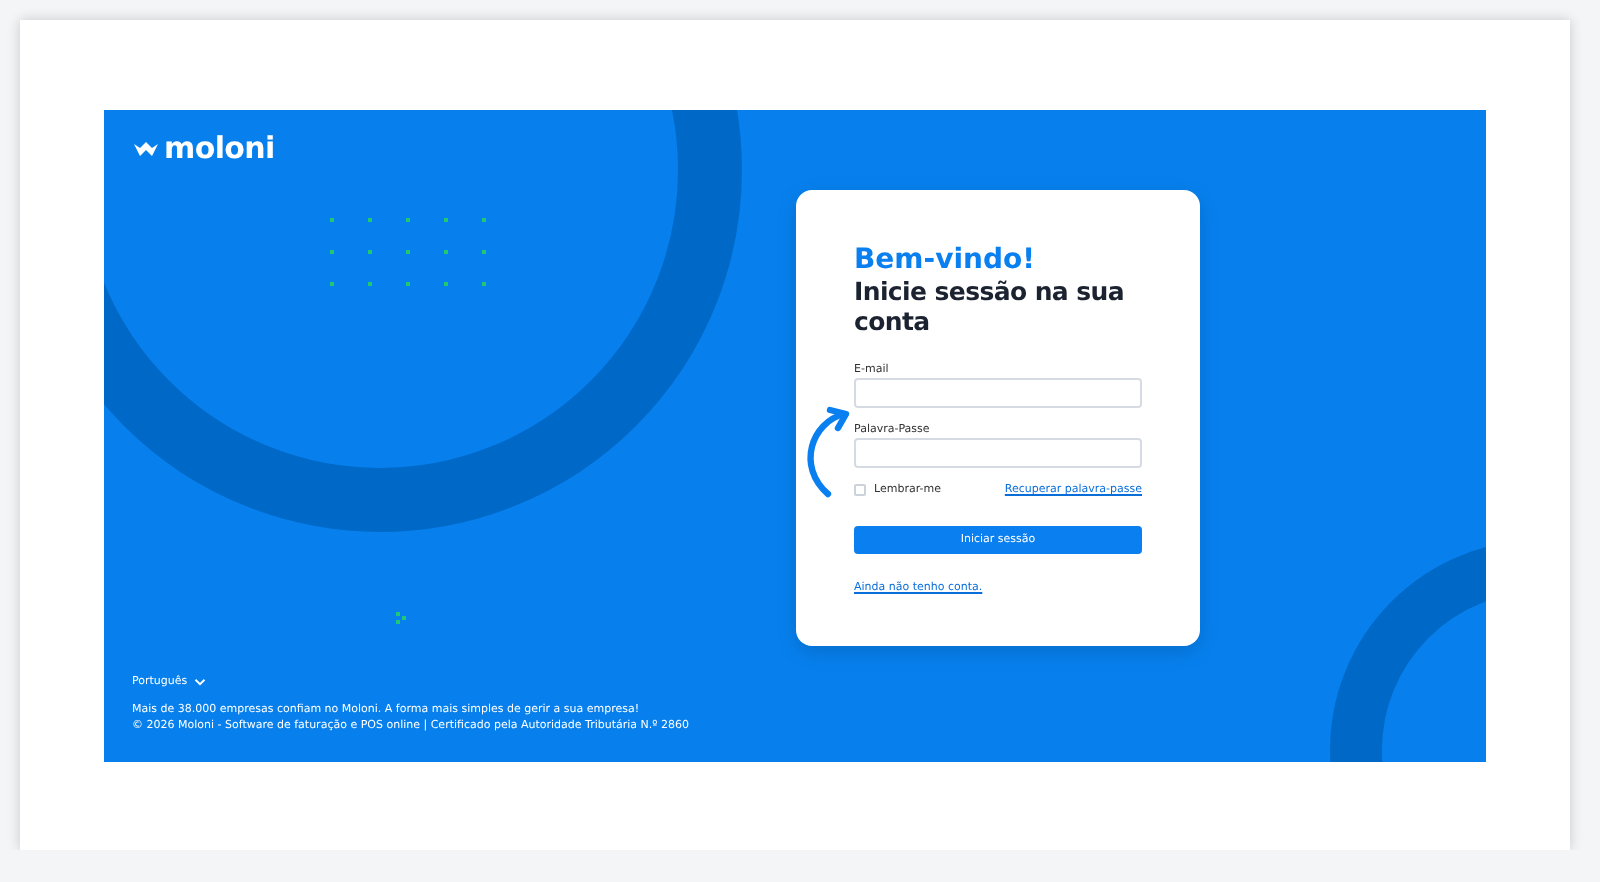 This screenshot has height=882, width=1600. What do you see at coordinates (199, 682) in the screenshot?
I see `chevron-down-icon` at bounding box center [199, 682].